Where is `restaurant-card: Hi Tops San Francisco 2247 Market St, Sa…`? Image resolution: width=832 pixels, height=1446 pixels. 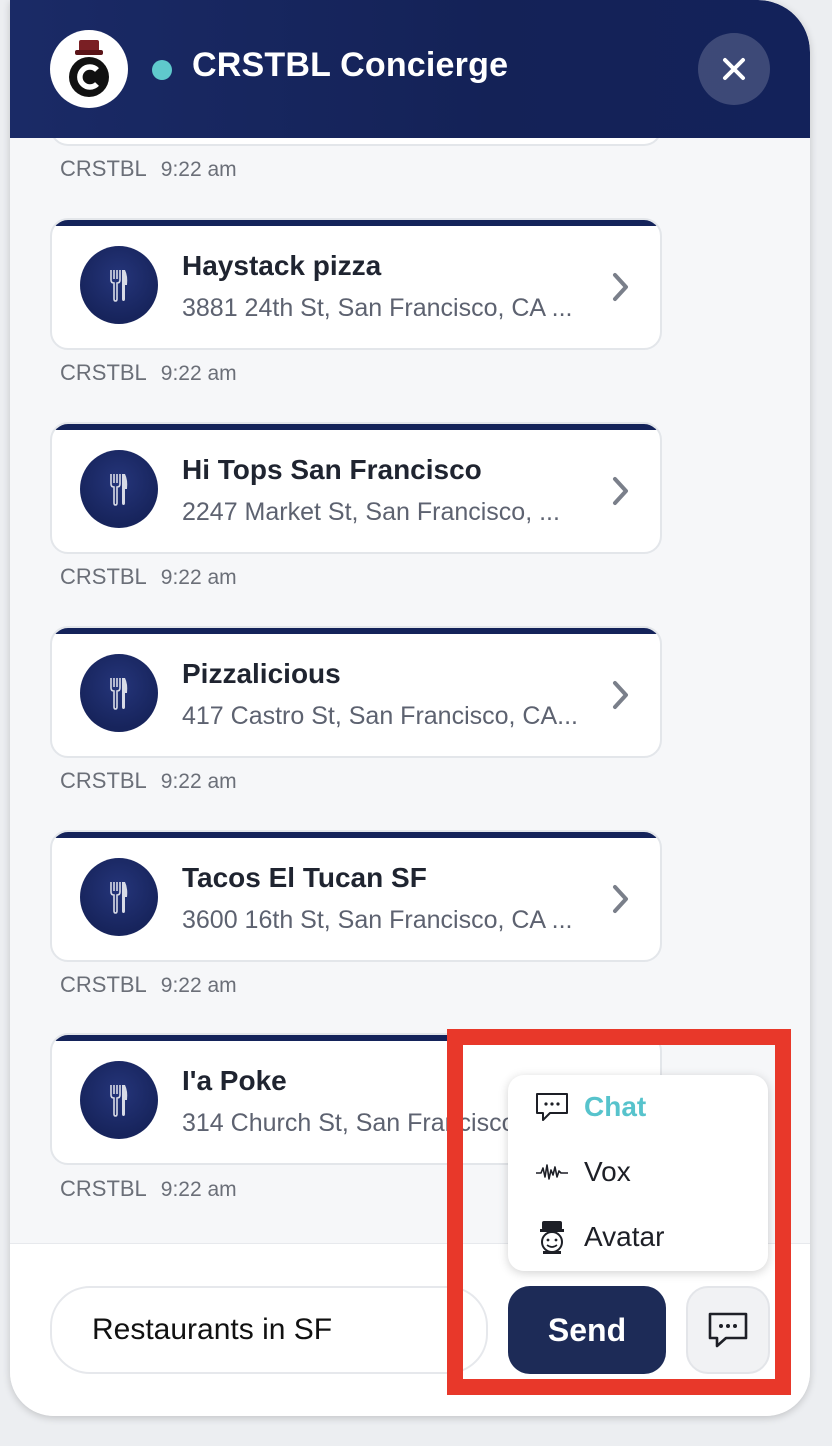
restaurant-card: Hi Tops San Francisco 2247 Market St, Sa… is located at coordinates (356, 488).